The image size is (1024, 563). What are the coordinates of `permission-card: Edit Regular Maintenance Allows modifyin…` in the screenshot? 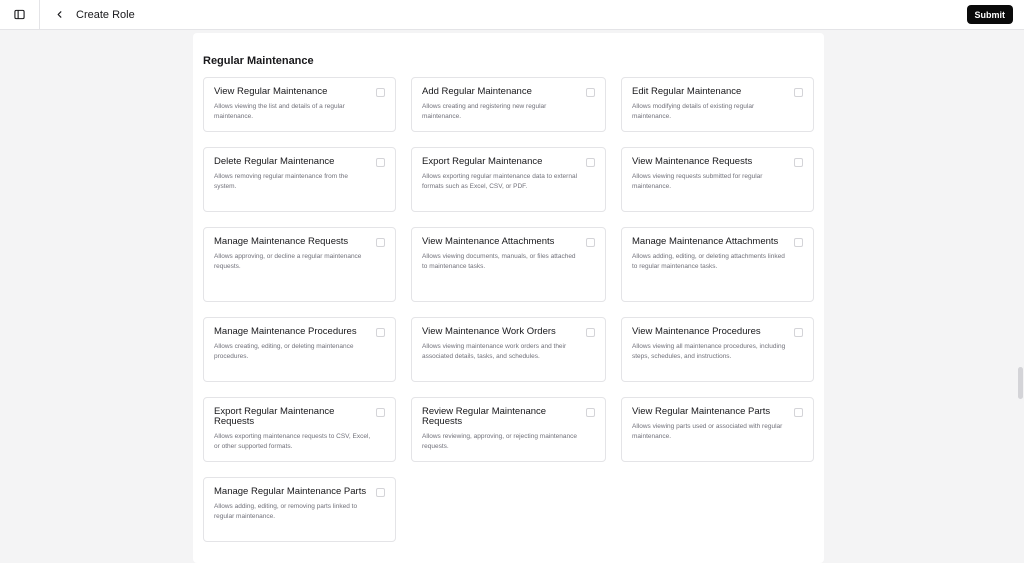 It's located at (717, 104).